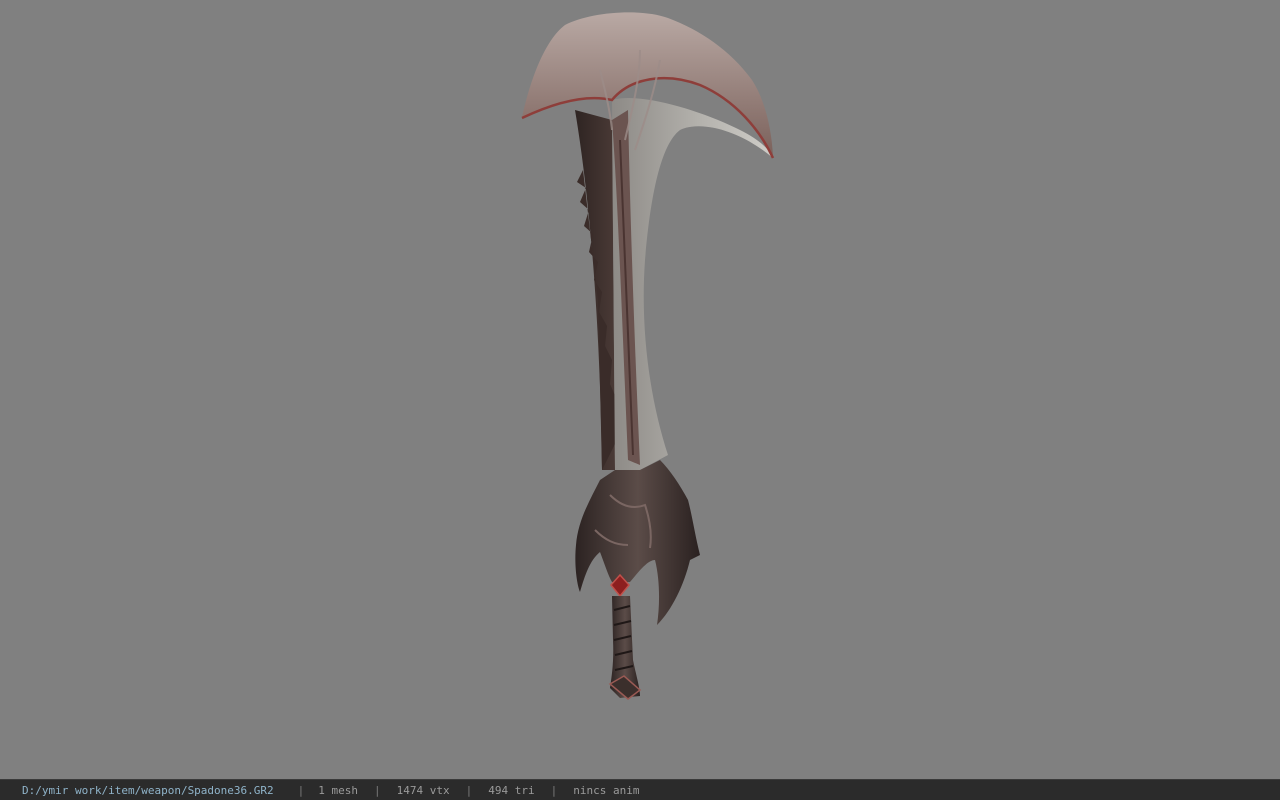 The width and height of the screenshot is (1280, 800). Describe the element at coordinates (148, 790) in the screenshot. I see `file-path-label: D:/ymir work/item/weapon/Spadone36.GR2` at that location.